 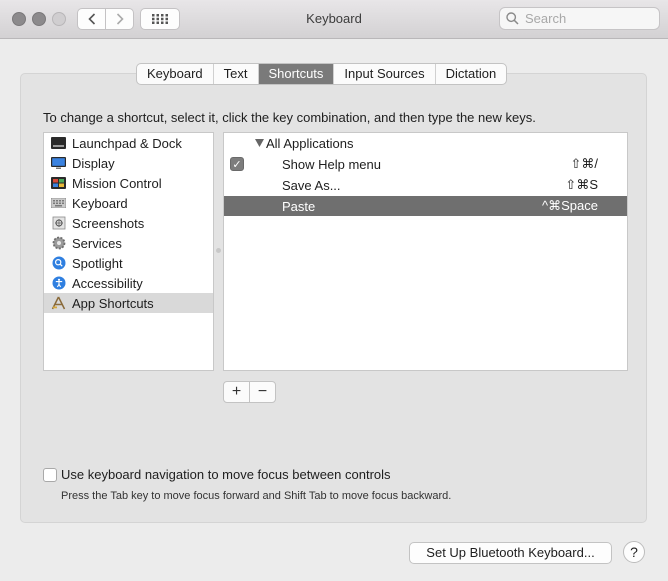 What do you see at coordinates (58, 243) in the screenshot?
I see `services-gear-icon` at bounding box center [58, 243].